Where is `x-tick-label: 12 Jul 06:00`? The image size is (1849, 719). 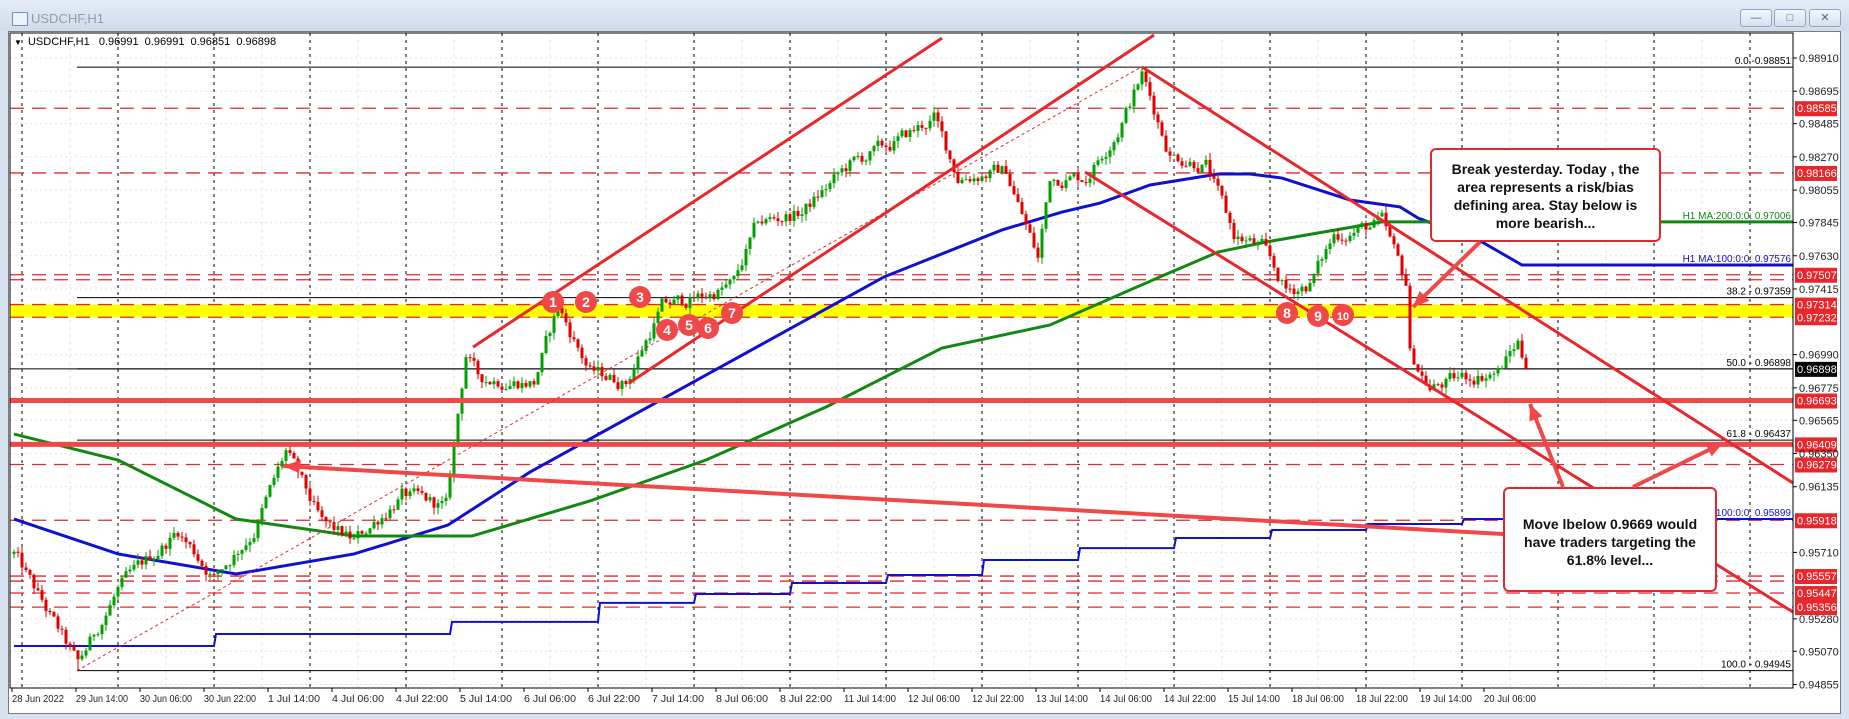 x-tick-label: 12 Jul 06:00 is located at coordinates (934, 699).